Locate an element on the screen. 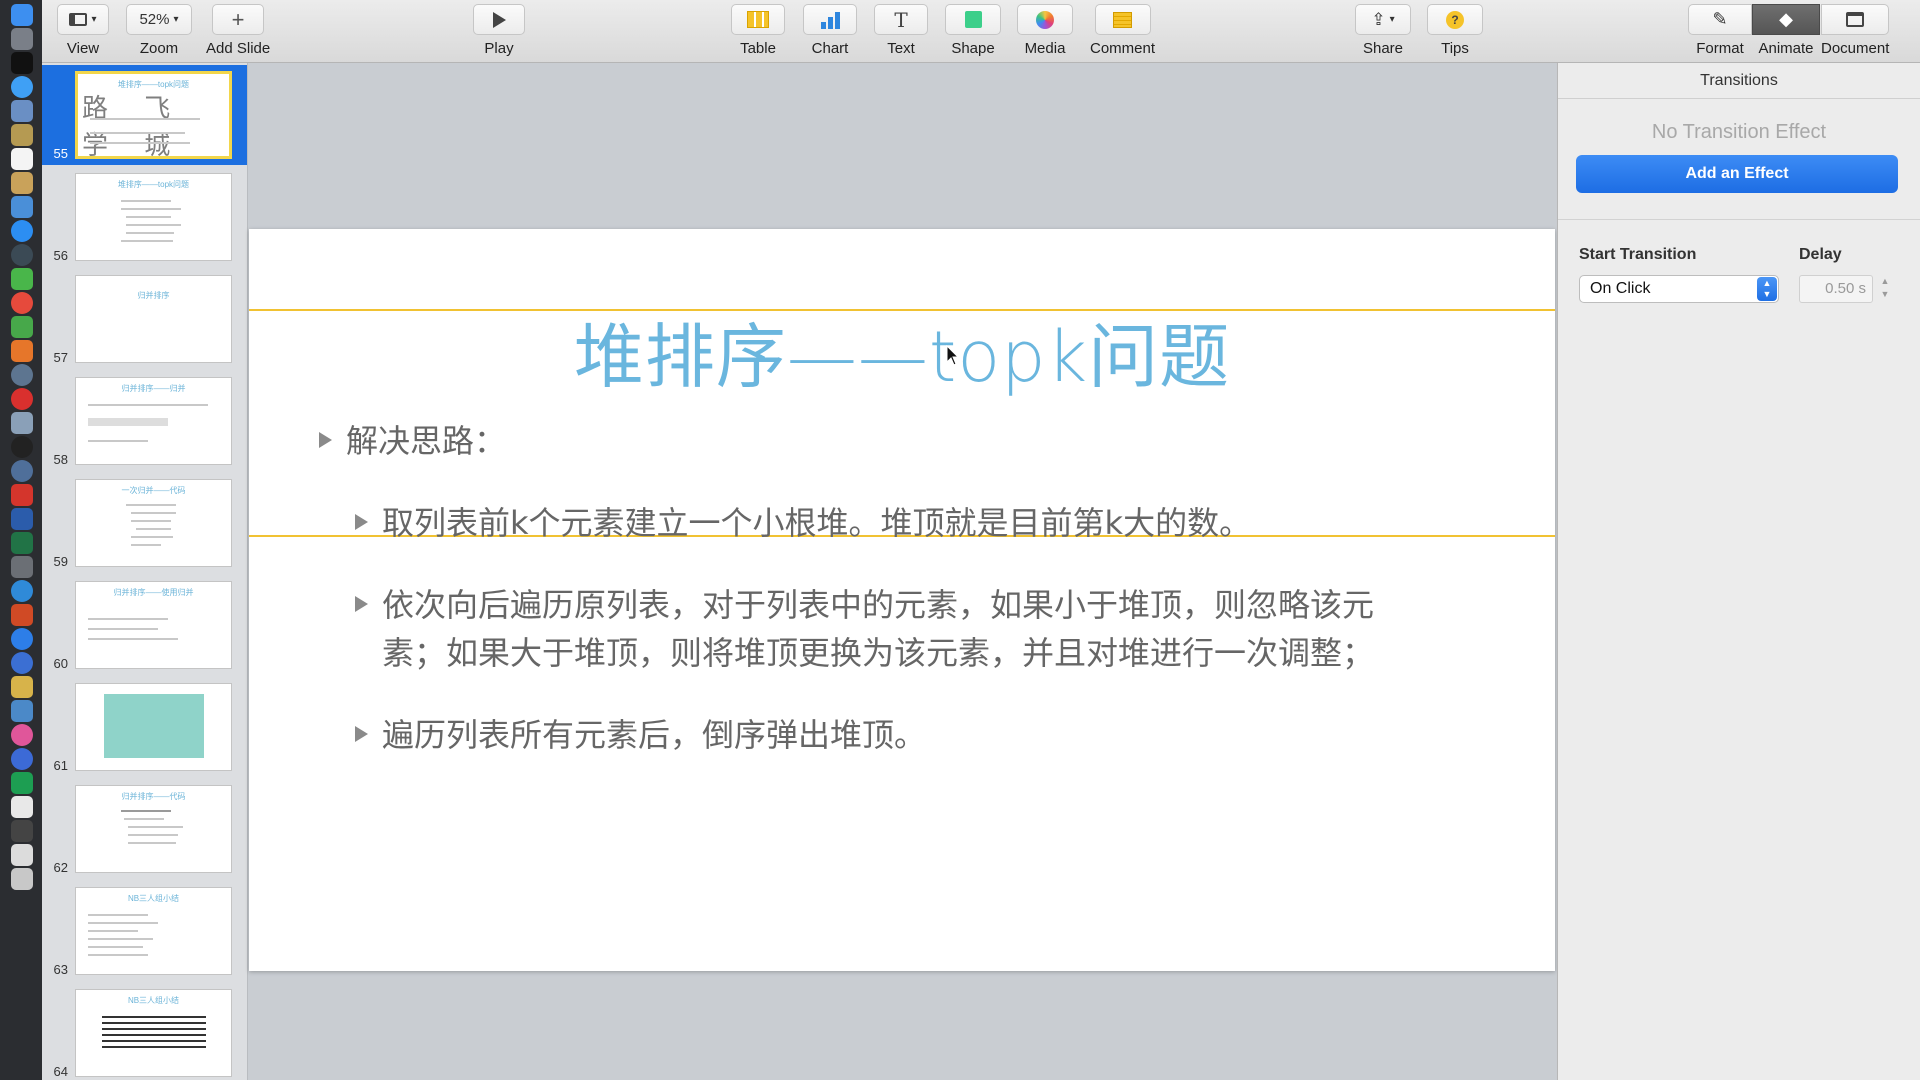  tips-control: ? Tips is located at coordinates (1455, 30).